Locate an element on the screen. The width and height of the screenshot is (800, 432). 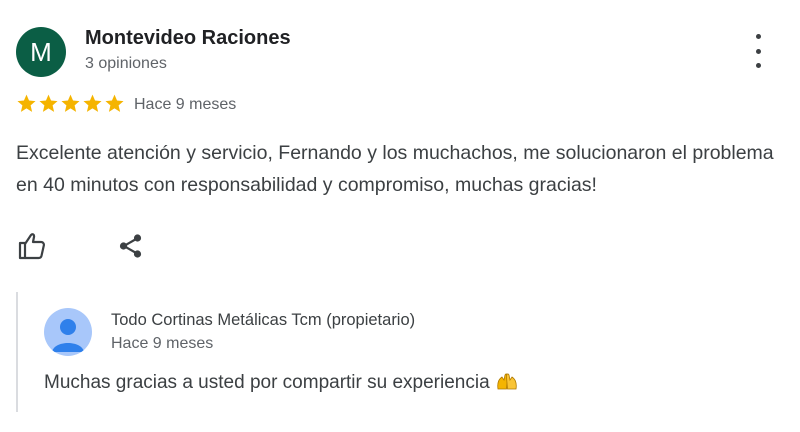
reply-divider is located at coordinates (17, 352).